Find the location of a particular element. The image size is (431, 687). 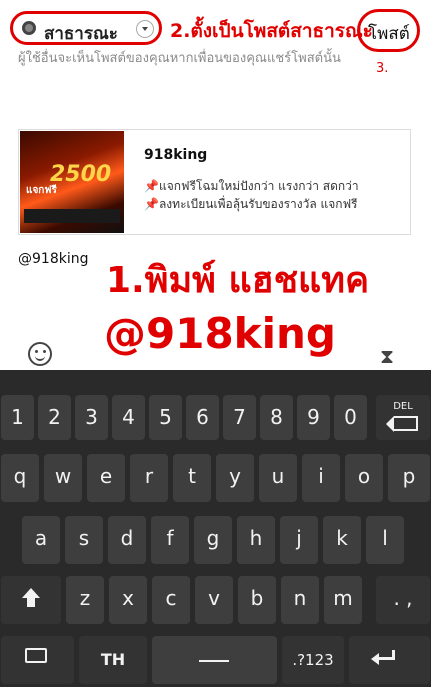

key-label: 6 is located at coordinates (202, 417).